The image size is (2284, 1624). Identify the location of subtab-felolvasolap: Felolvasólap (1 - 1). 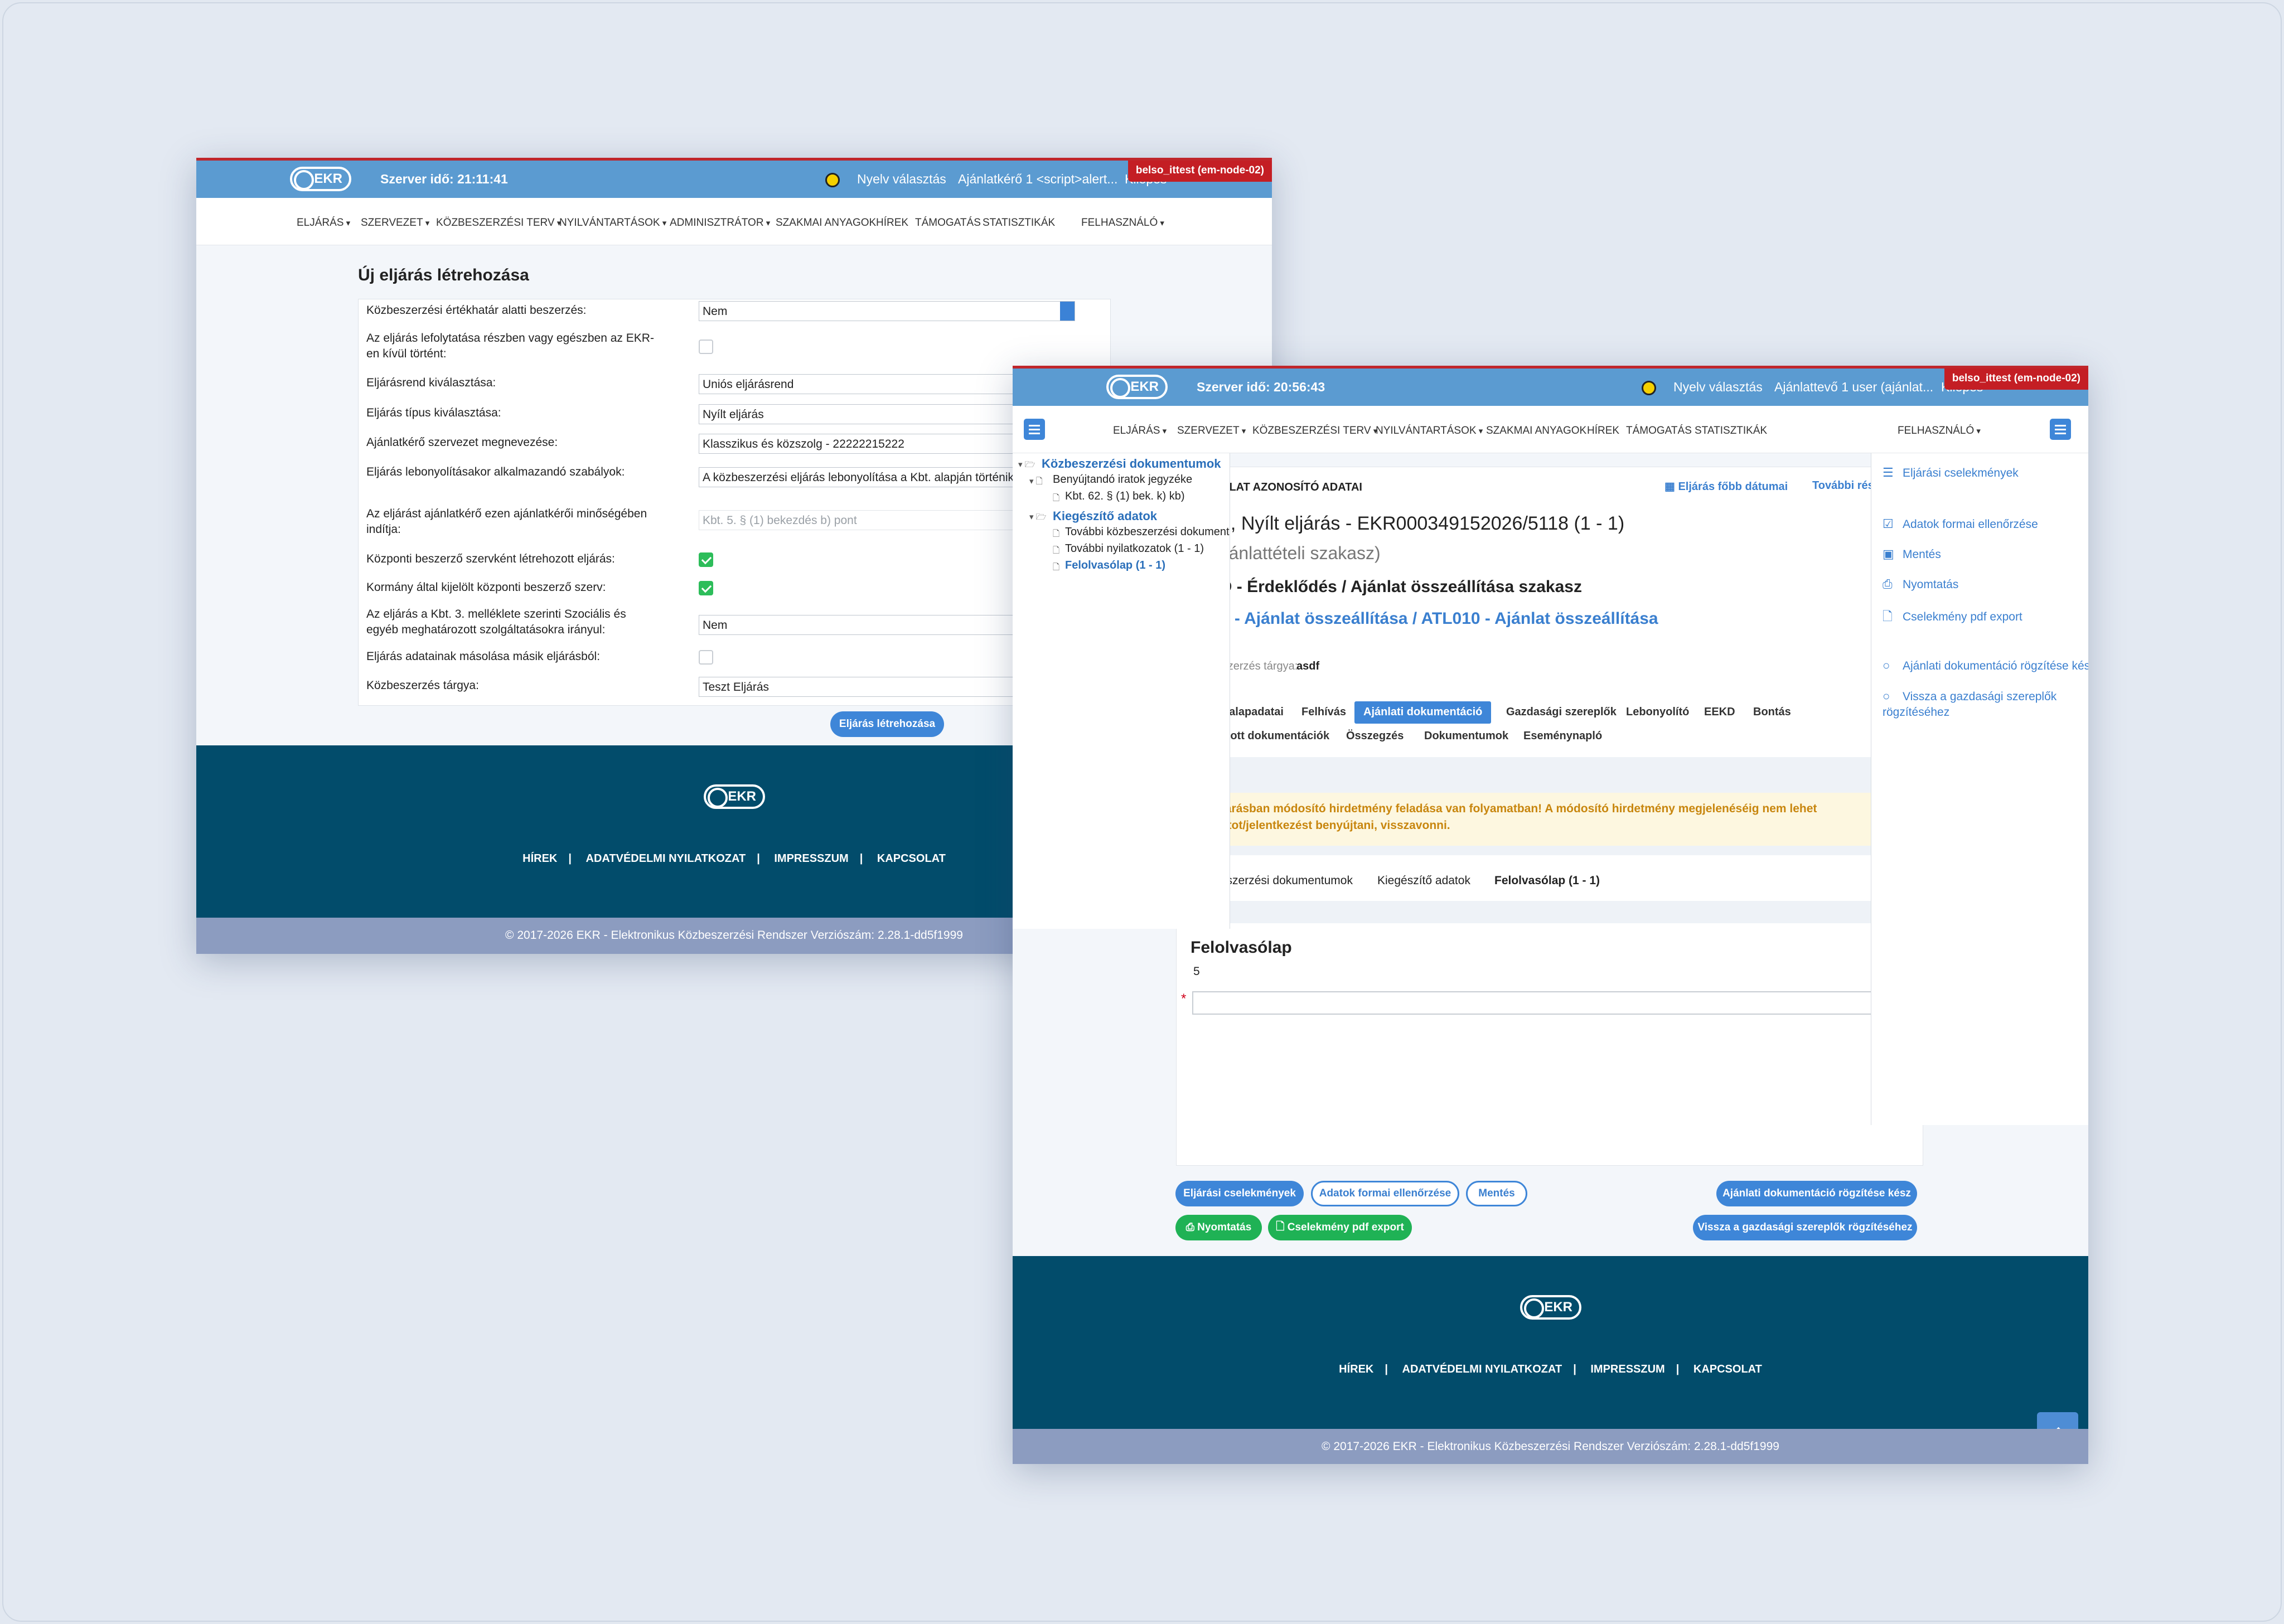
(1547, 881).